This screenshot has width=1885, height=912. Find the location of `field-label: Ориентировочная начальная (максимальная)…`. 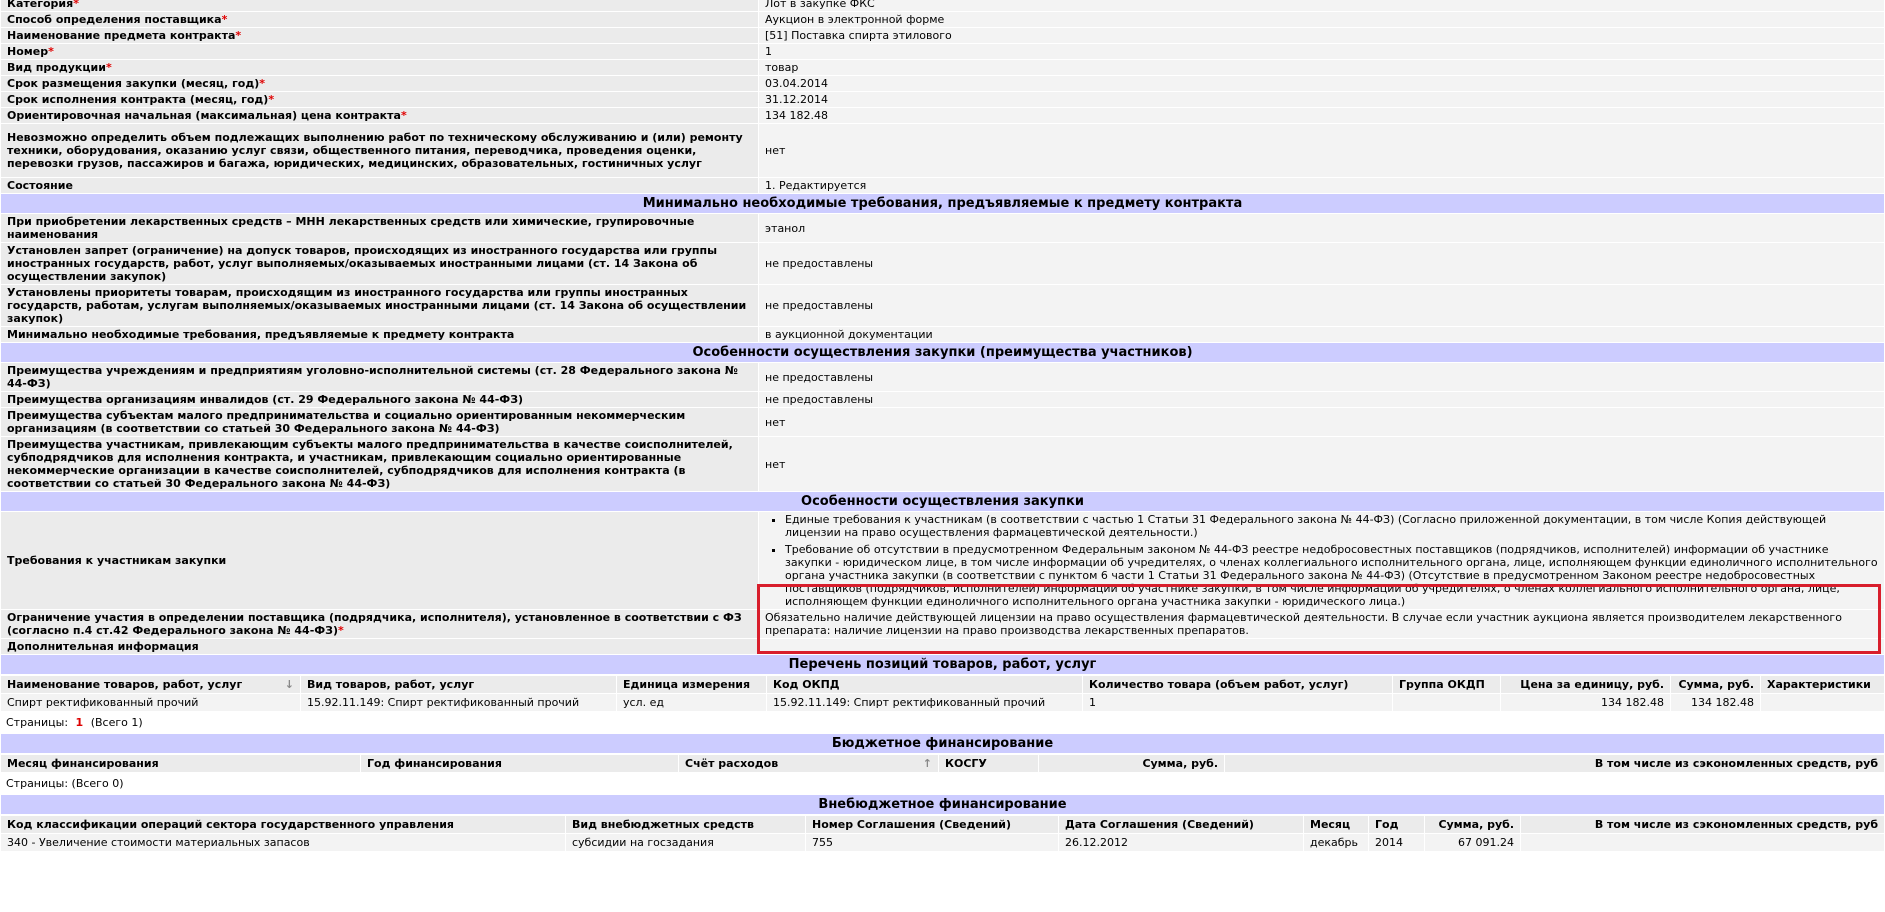

field-label: Ориентировочная начальная (максимальная)… is located at coordinates (204, 115).